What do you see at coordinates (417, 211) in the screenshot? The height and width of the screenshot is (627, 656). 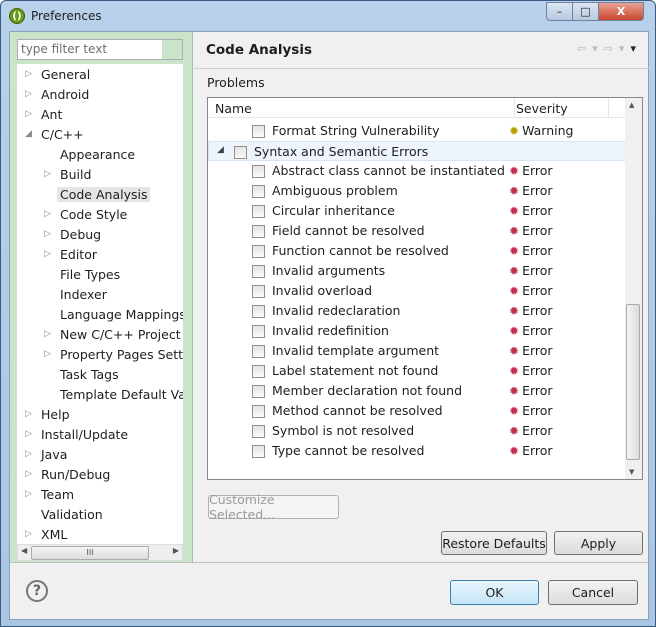 I see `table-row: Circular inheritance ✹ Error` at bounding box center [417, 211].